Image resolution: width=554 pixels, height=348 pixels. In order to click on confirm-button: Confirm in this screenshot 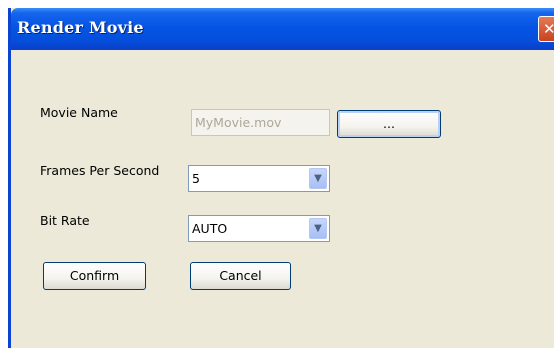, I will do `click(94, 276)`.